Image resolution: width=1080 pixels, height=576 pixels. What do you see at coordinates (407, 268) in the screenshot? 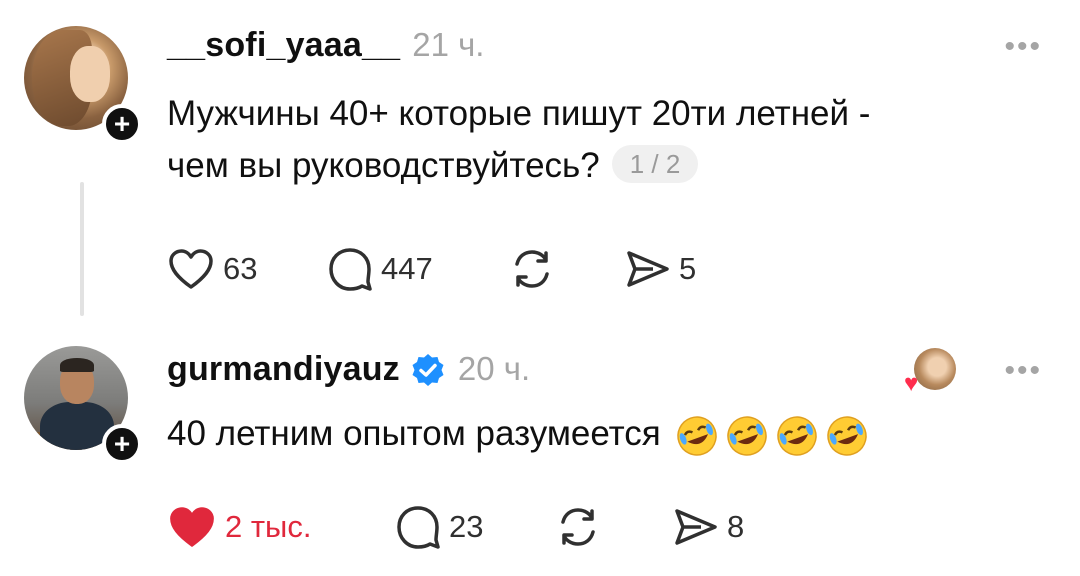
I see `comment-count: 447` at bounding box center [407, 268].